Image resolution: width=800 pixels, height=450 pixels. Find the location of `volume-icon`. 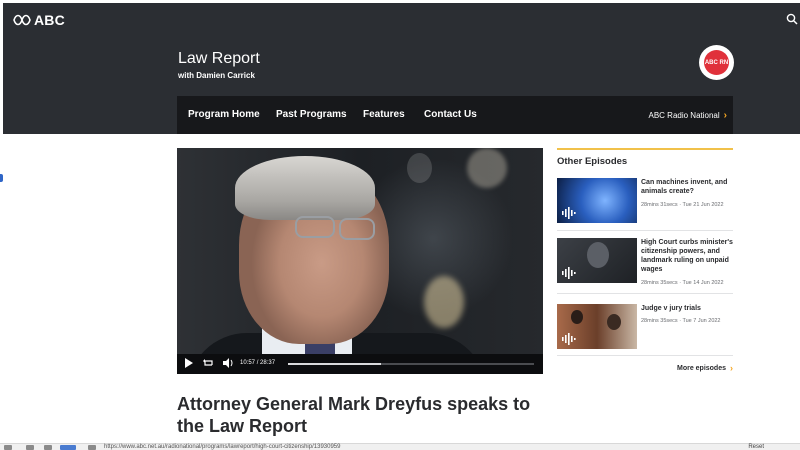

volume-icon is located at coordinates (228, 363).